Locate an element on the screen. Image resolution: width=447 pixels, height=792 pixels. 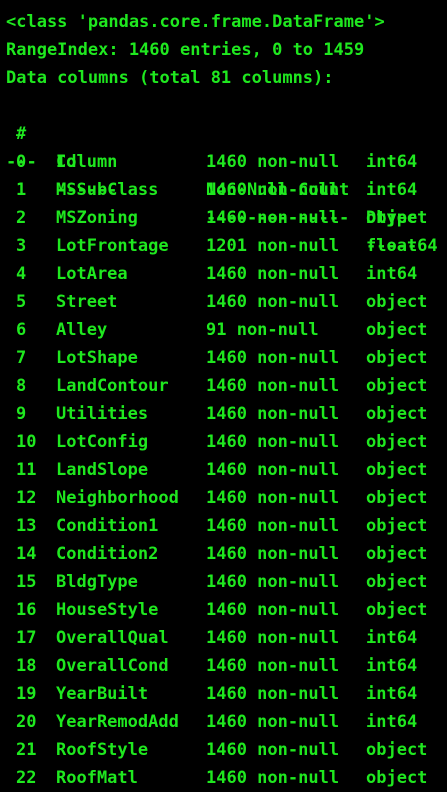
row-column-name: Neighborhood is located at coordinates (117, 498).